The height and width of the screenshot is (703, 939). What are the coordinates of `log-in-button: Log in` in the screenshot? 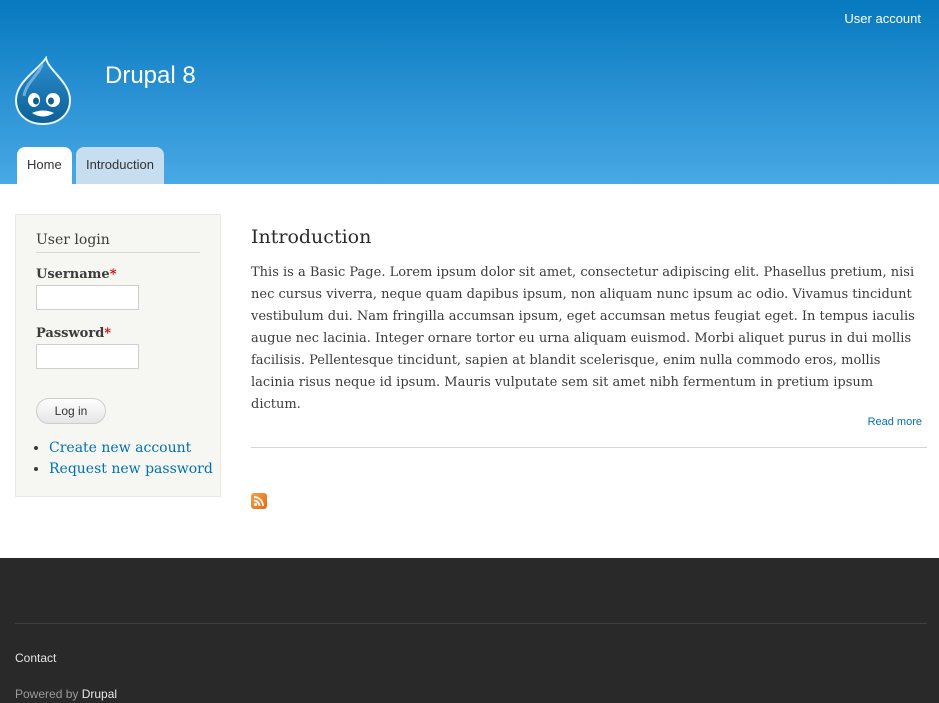 It's located at (71, 411).